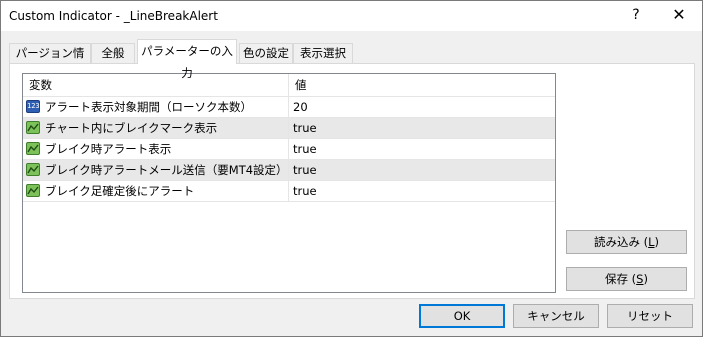 Image resolution: width=703 pixels, height=337 pixels. I want to click on table-row: ブレイク足確定後にアラート true, so click(289, 191).